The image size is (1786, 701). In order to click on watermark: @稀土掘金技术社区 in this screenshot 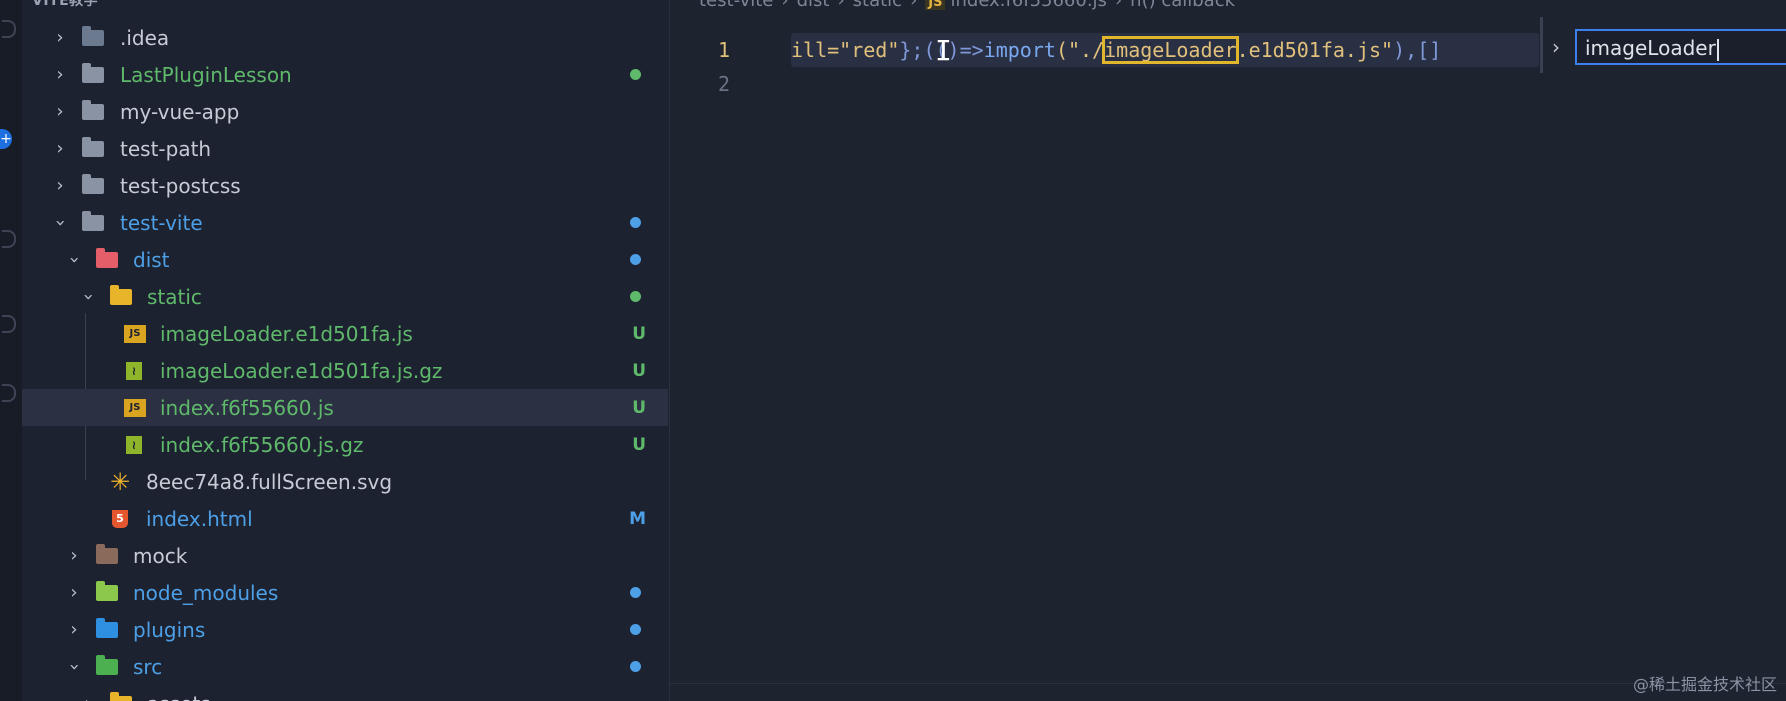, I will do `click(1704, 684)`.